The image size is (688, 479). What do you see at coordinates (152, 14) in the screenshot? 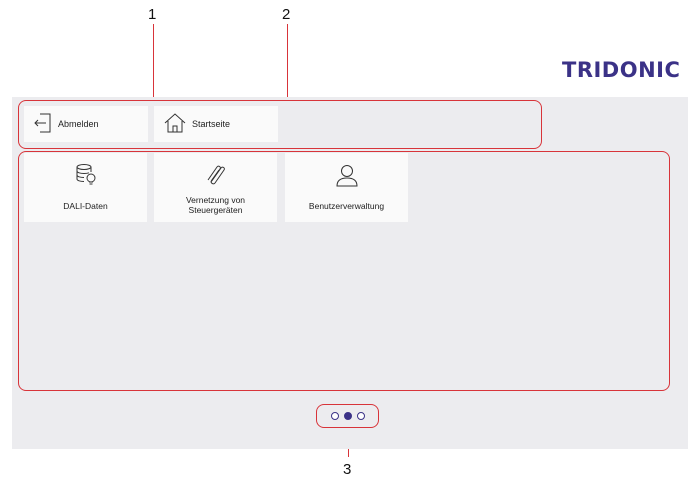
I see `callout-number-1: 1` at bounding box center [152, 14].